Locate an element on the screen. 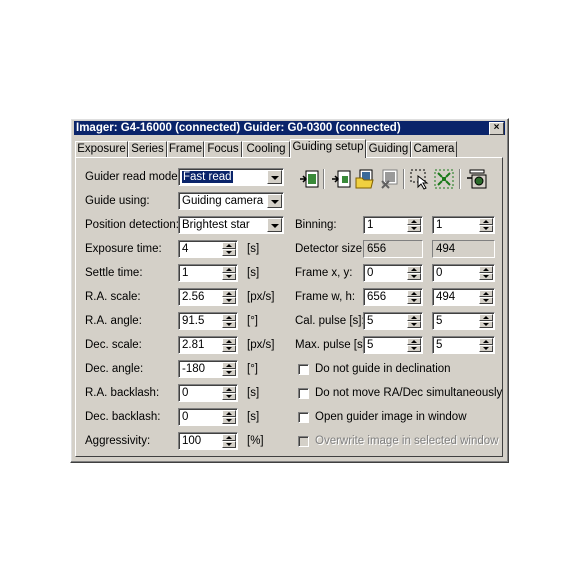 The width and height of the screenshot is (579, 579). frame-y-input: 0 is located at coordinates (463, 273).